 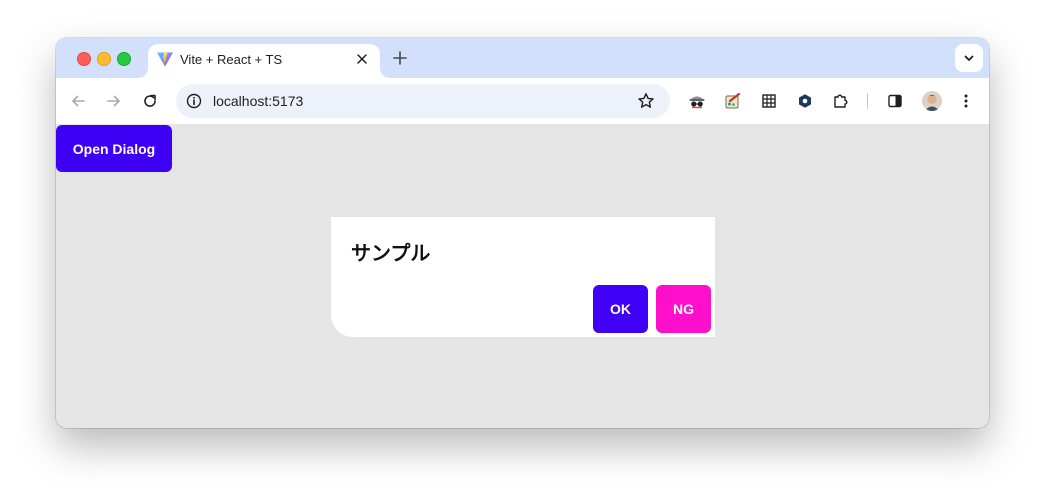 I want to click on ng-button: NG, so click(x=683, y=309).